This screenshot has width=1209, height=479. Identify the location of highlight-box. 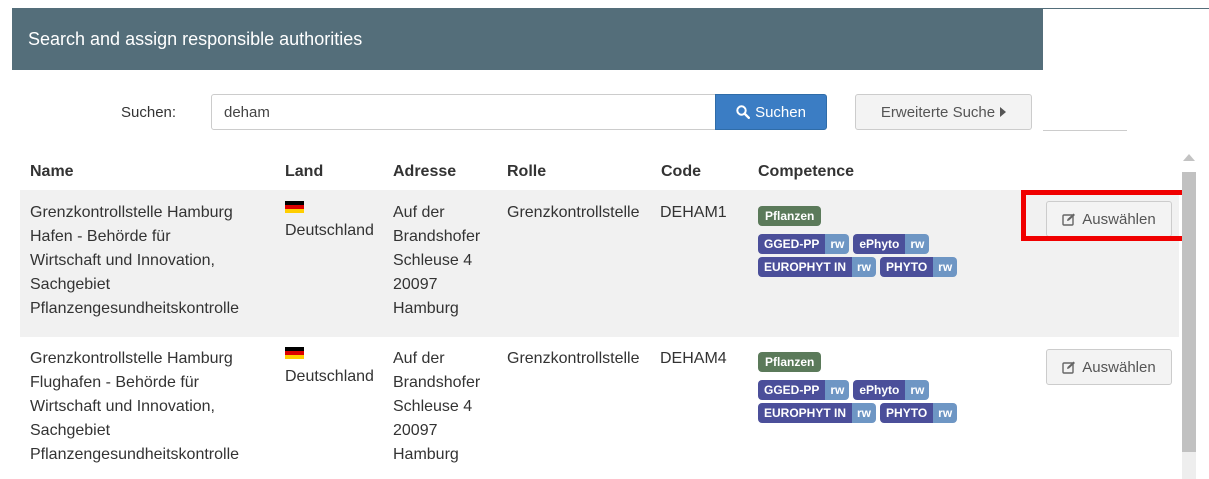
(1108, 215).